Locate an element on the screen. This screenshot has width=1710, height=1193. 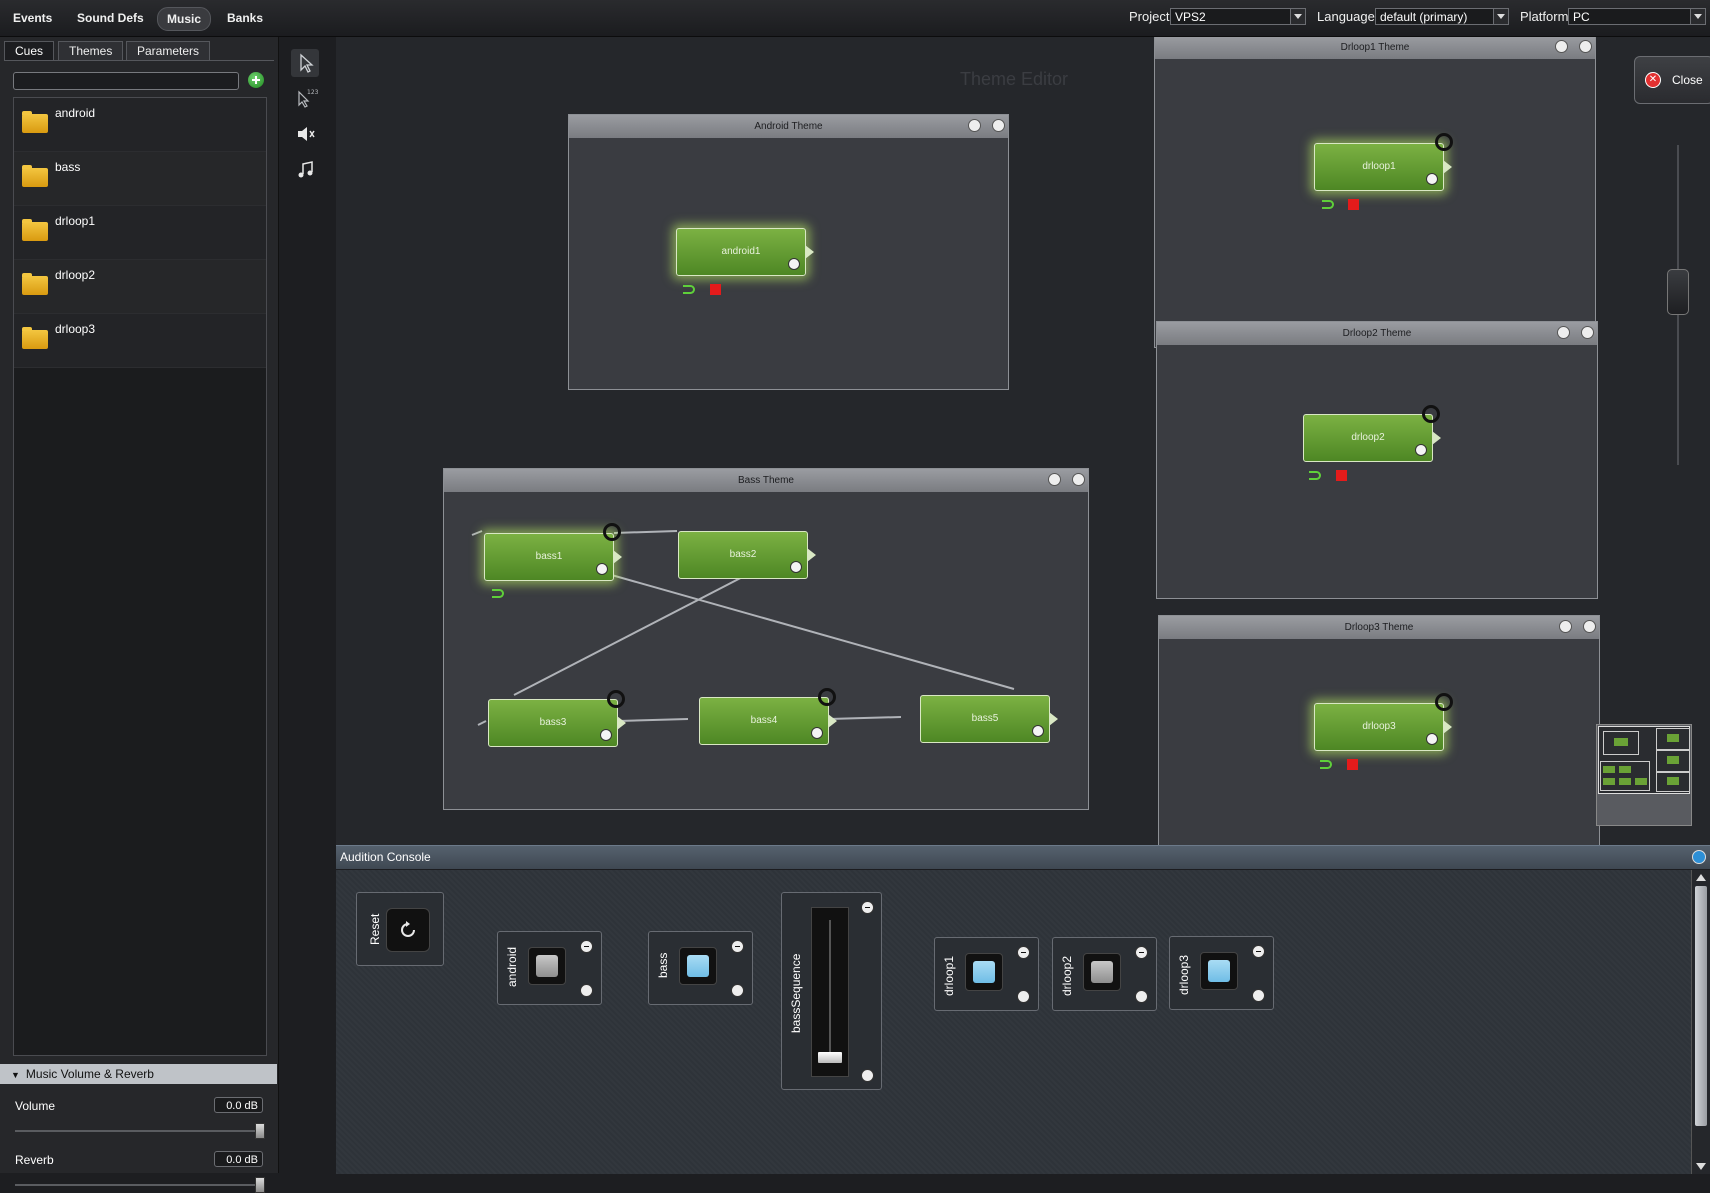
music-tool is located at coordinates (305, 170).